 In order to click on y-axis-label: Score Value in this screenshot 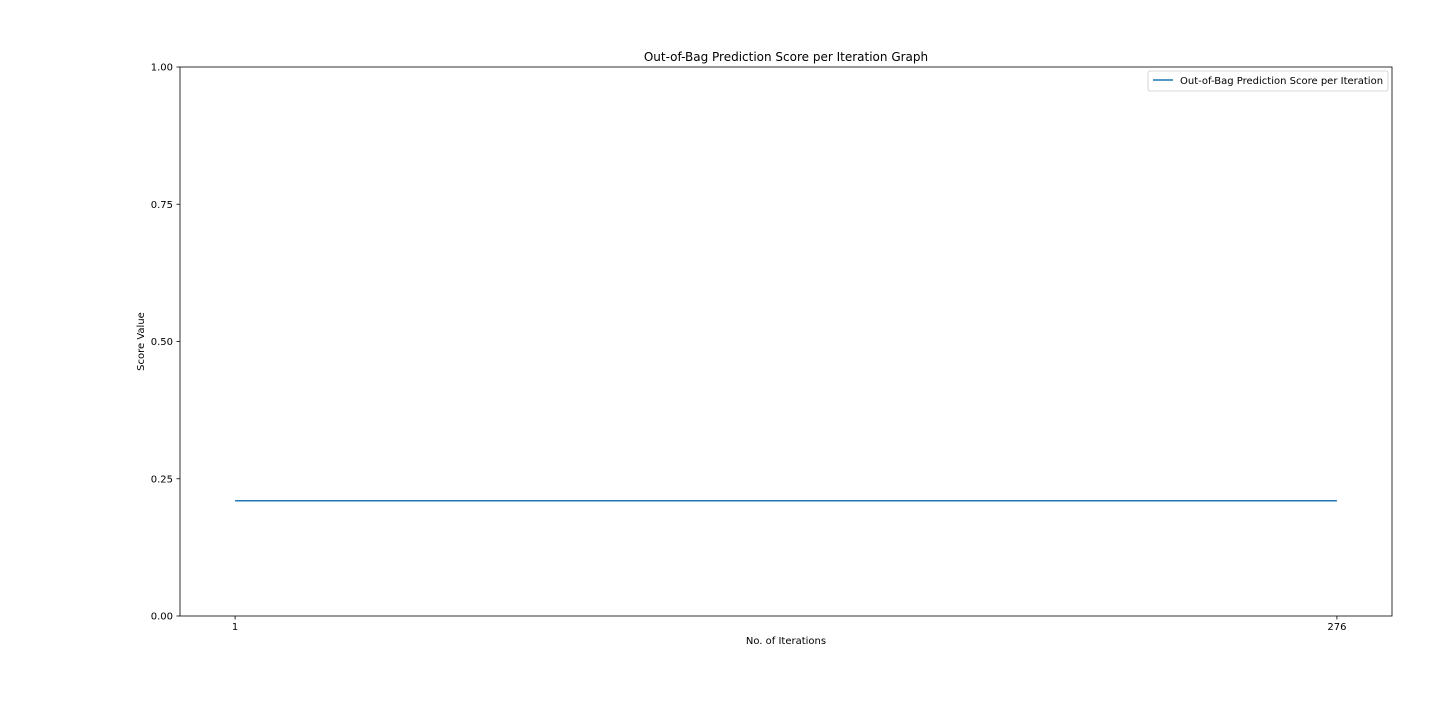, I will do `click(141, 341)`.